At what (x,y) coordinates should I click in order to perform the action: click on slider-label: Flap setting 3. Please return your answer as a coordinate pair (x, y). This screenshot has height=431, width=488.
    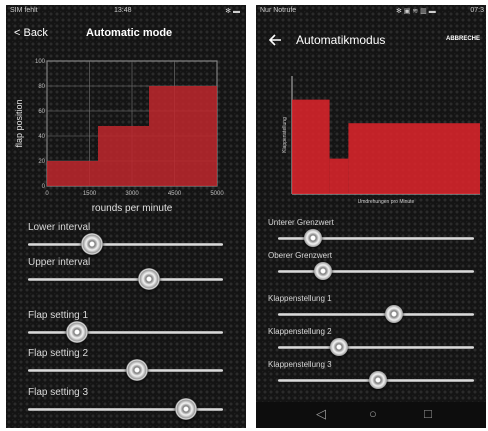
    Looking at the image, I should click on (58, 392).